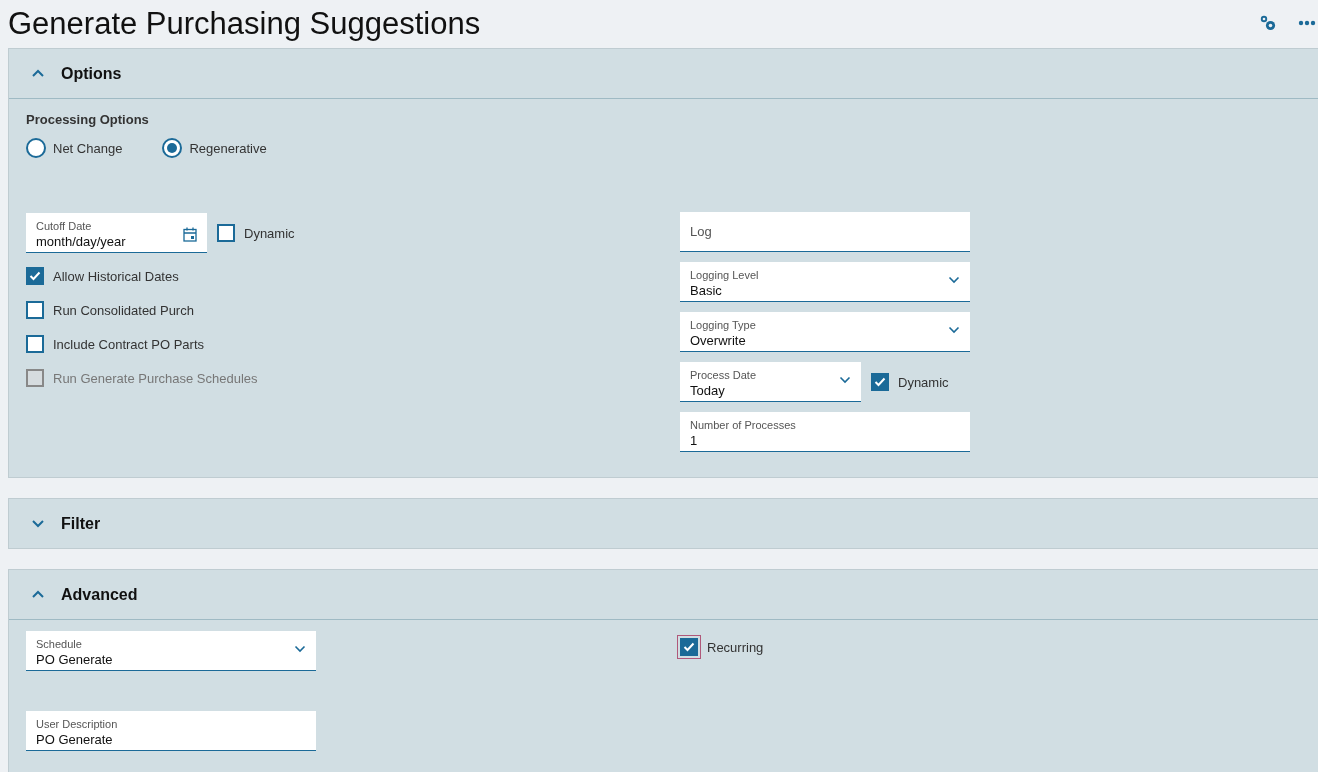  I want to click on checkbox-label: Recurring, so click(735, 647).